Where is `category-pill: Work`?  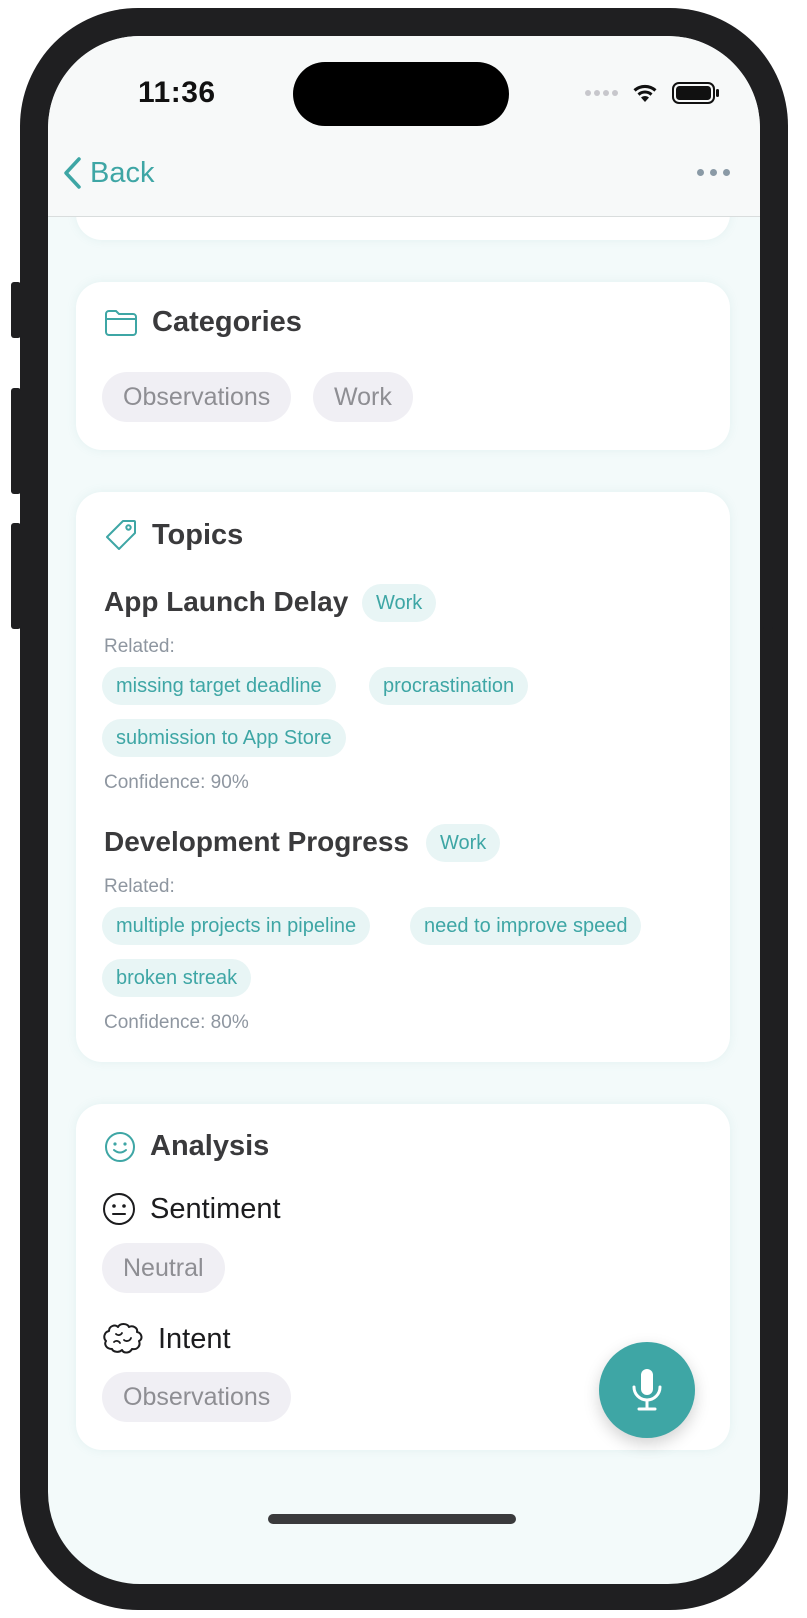 category-pill: Work is located at coordinates (363, 397).